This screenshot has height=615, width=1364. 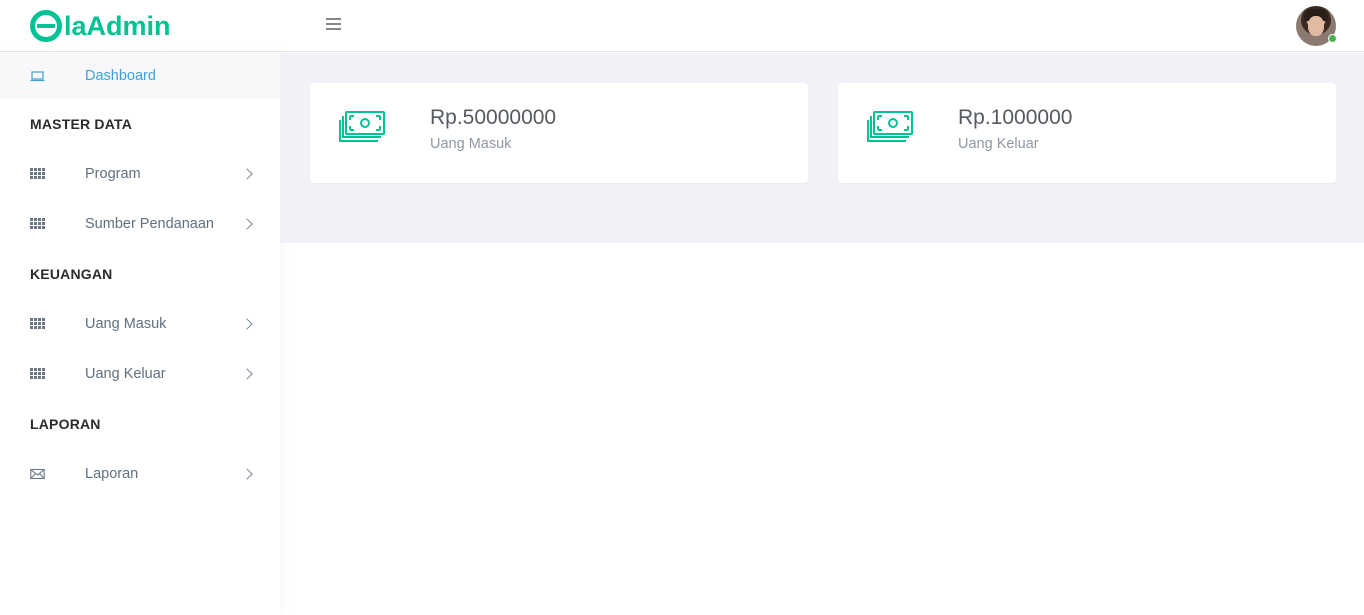 I want to click on sidebar-item-program: Program, so click(x=140, y=174).